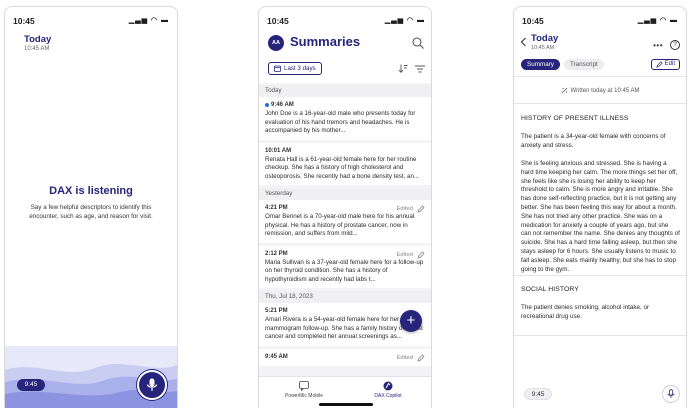 The image size is (694, 408). I want to click on date-filter-label: Last 3 days, so click(300, 68).